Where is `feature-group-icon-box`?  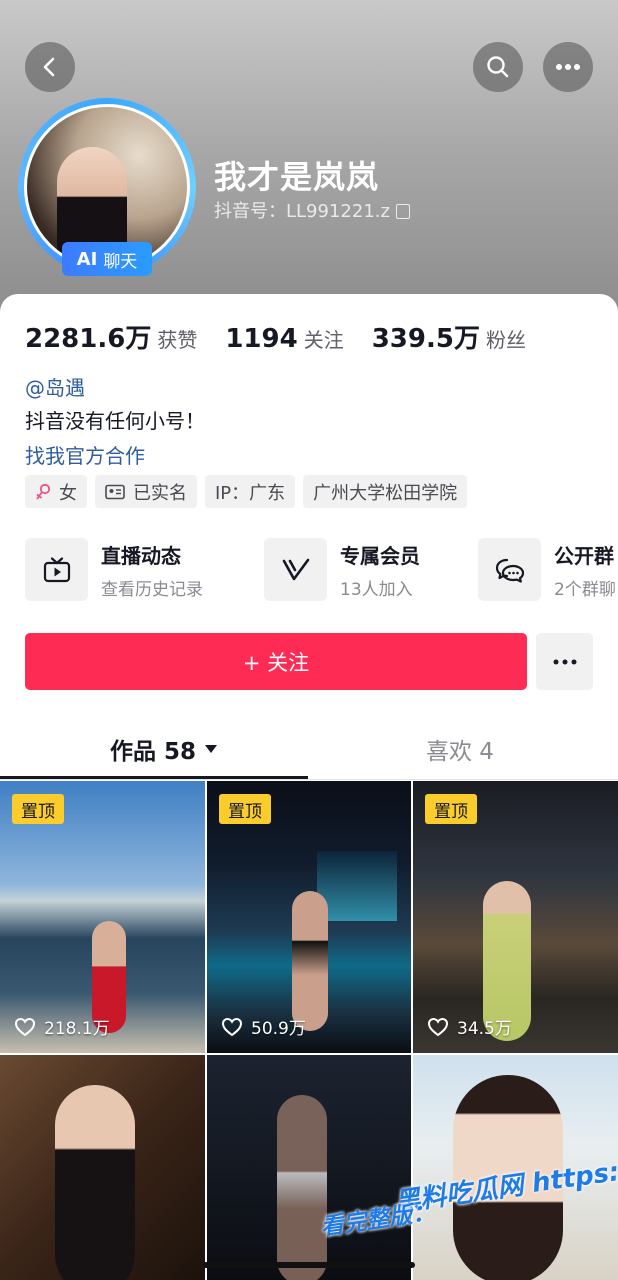
feature-group-icon-box is located at coordinates (509, 569).